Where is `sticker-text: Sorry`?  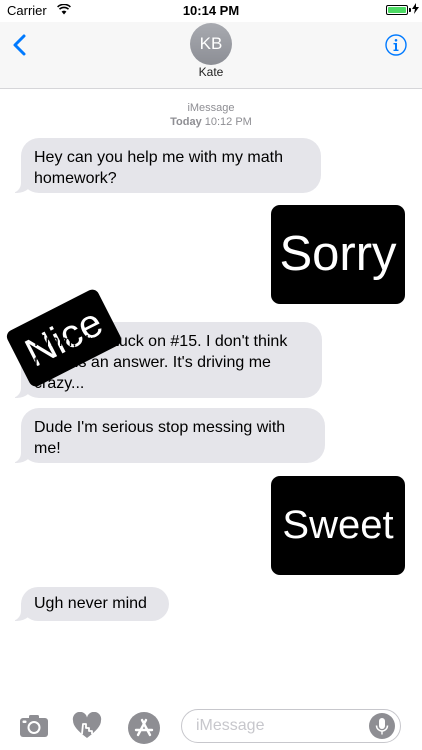 sticker-text: Sorry is located at coordinates (338, 254).